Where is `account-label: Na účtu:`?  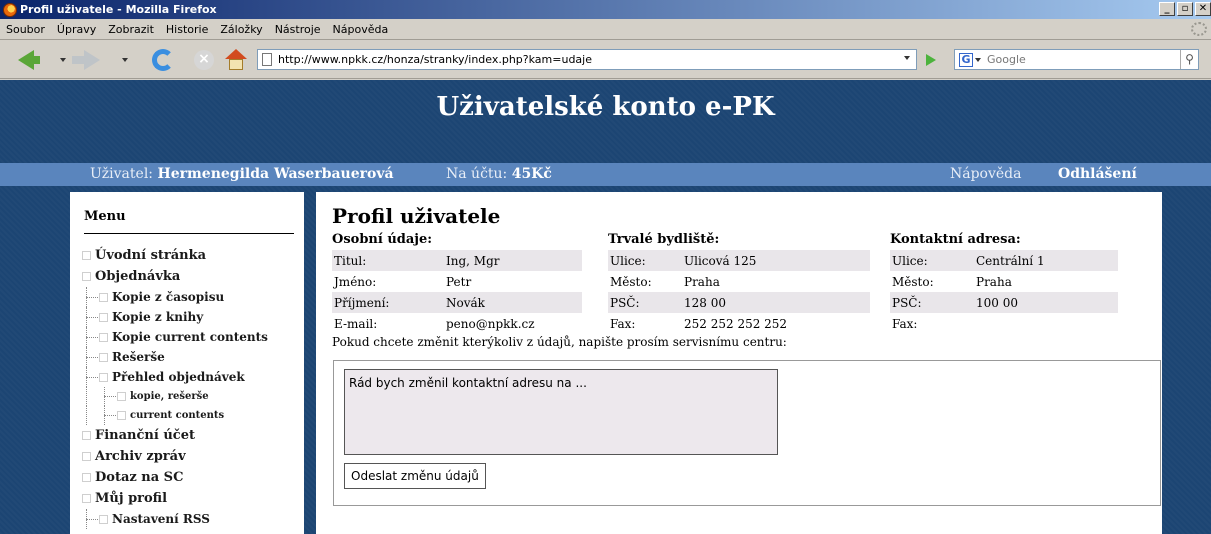
account-label: Na účtu: is located at coordinates (477, 174).